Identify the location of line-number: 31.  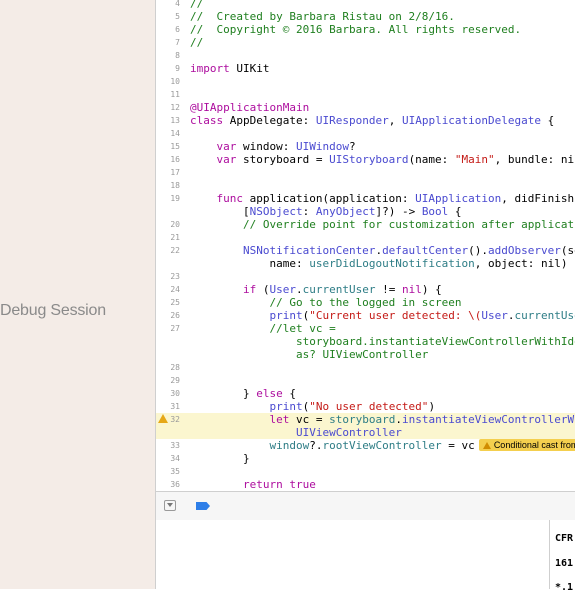
(175, 406).